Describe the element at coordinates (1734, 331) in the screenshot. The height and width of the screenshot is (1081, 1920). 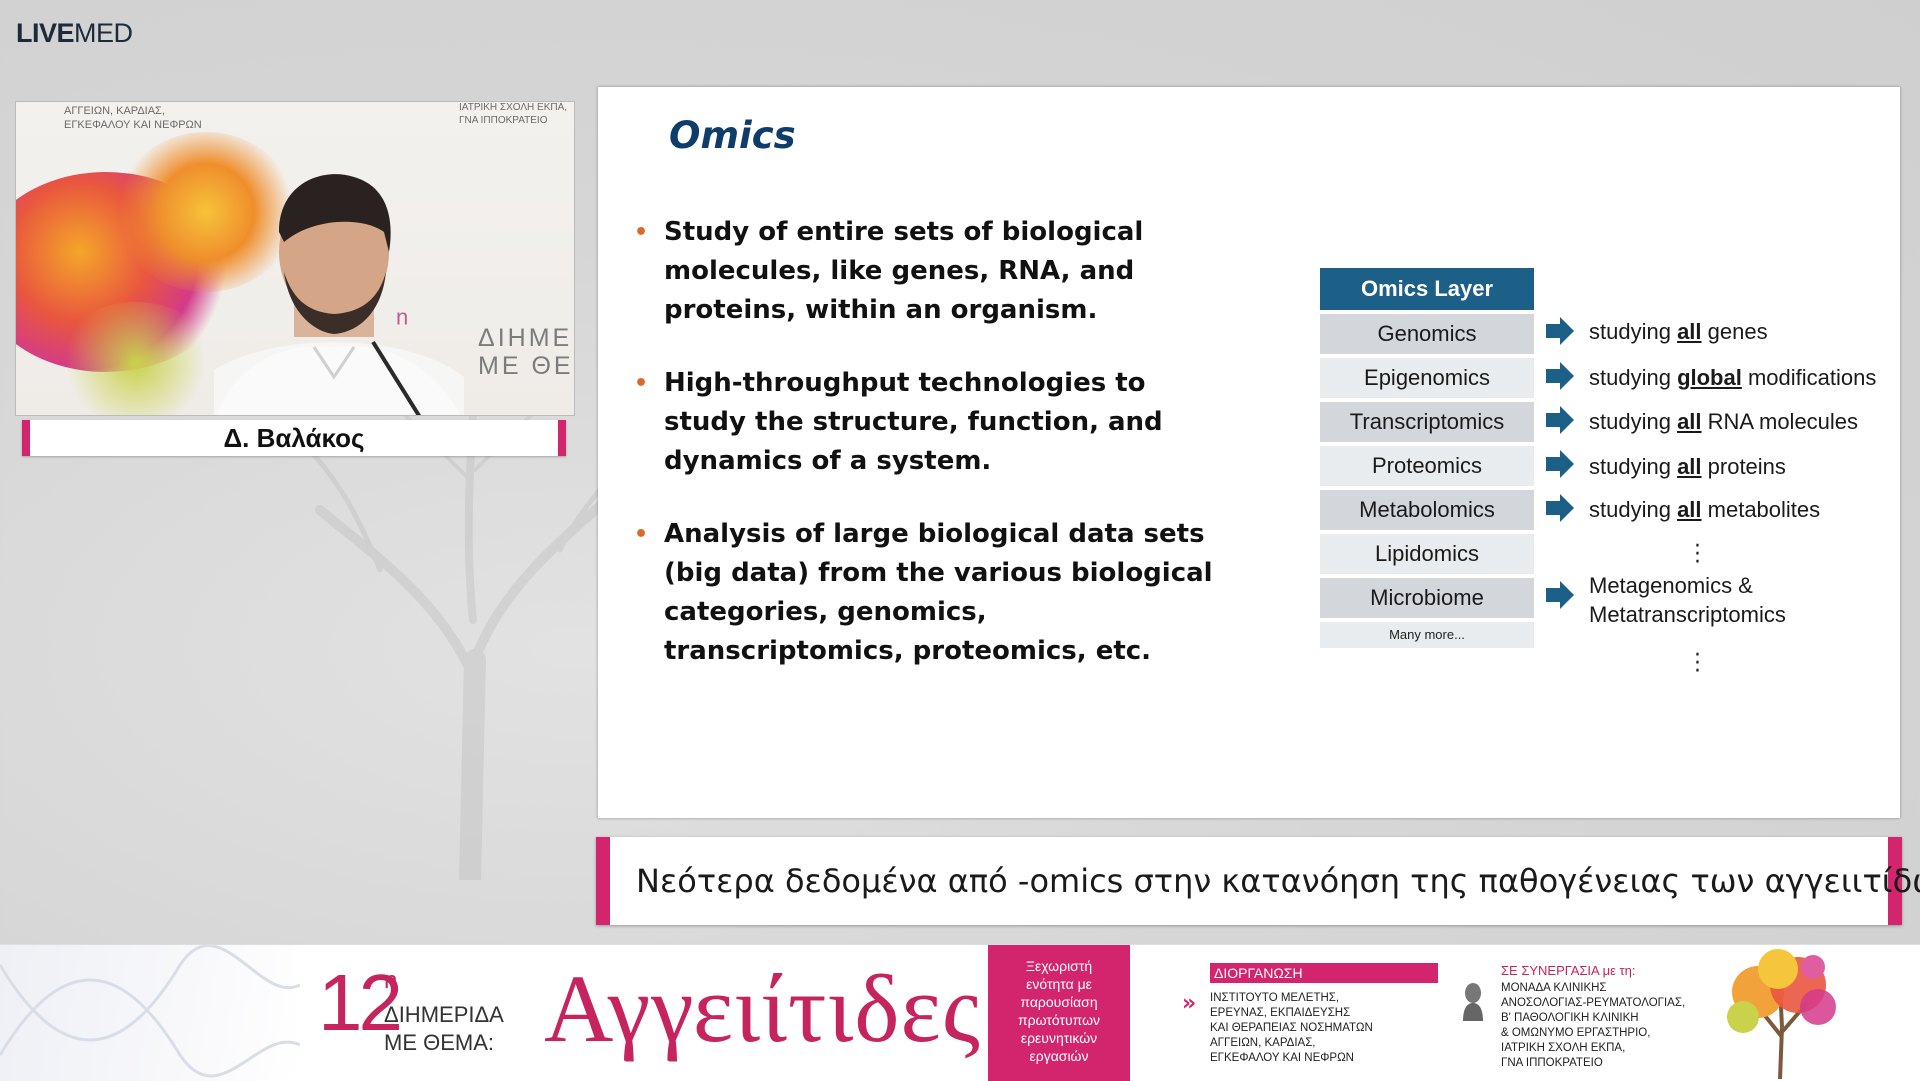
I see `desc-text: genes` at that location.